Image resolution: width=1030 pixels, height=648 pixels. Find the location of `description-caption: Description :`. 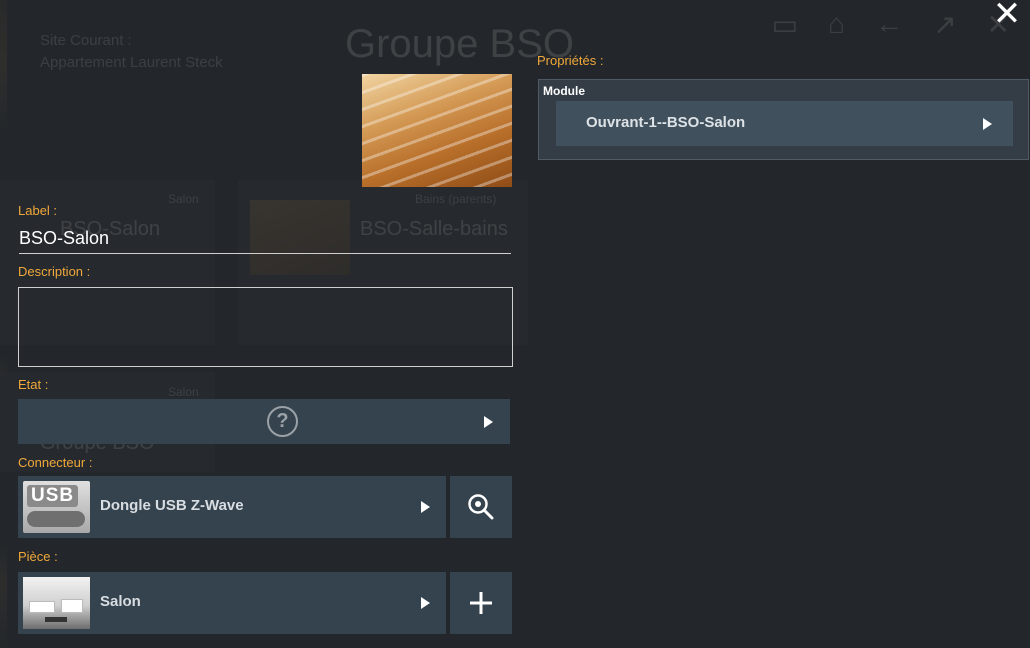

description-caption: Description : is located at coordinates (54, 271).